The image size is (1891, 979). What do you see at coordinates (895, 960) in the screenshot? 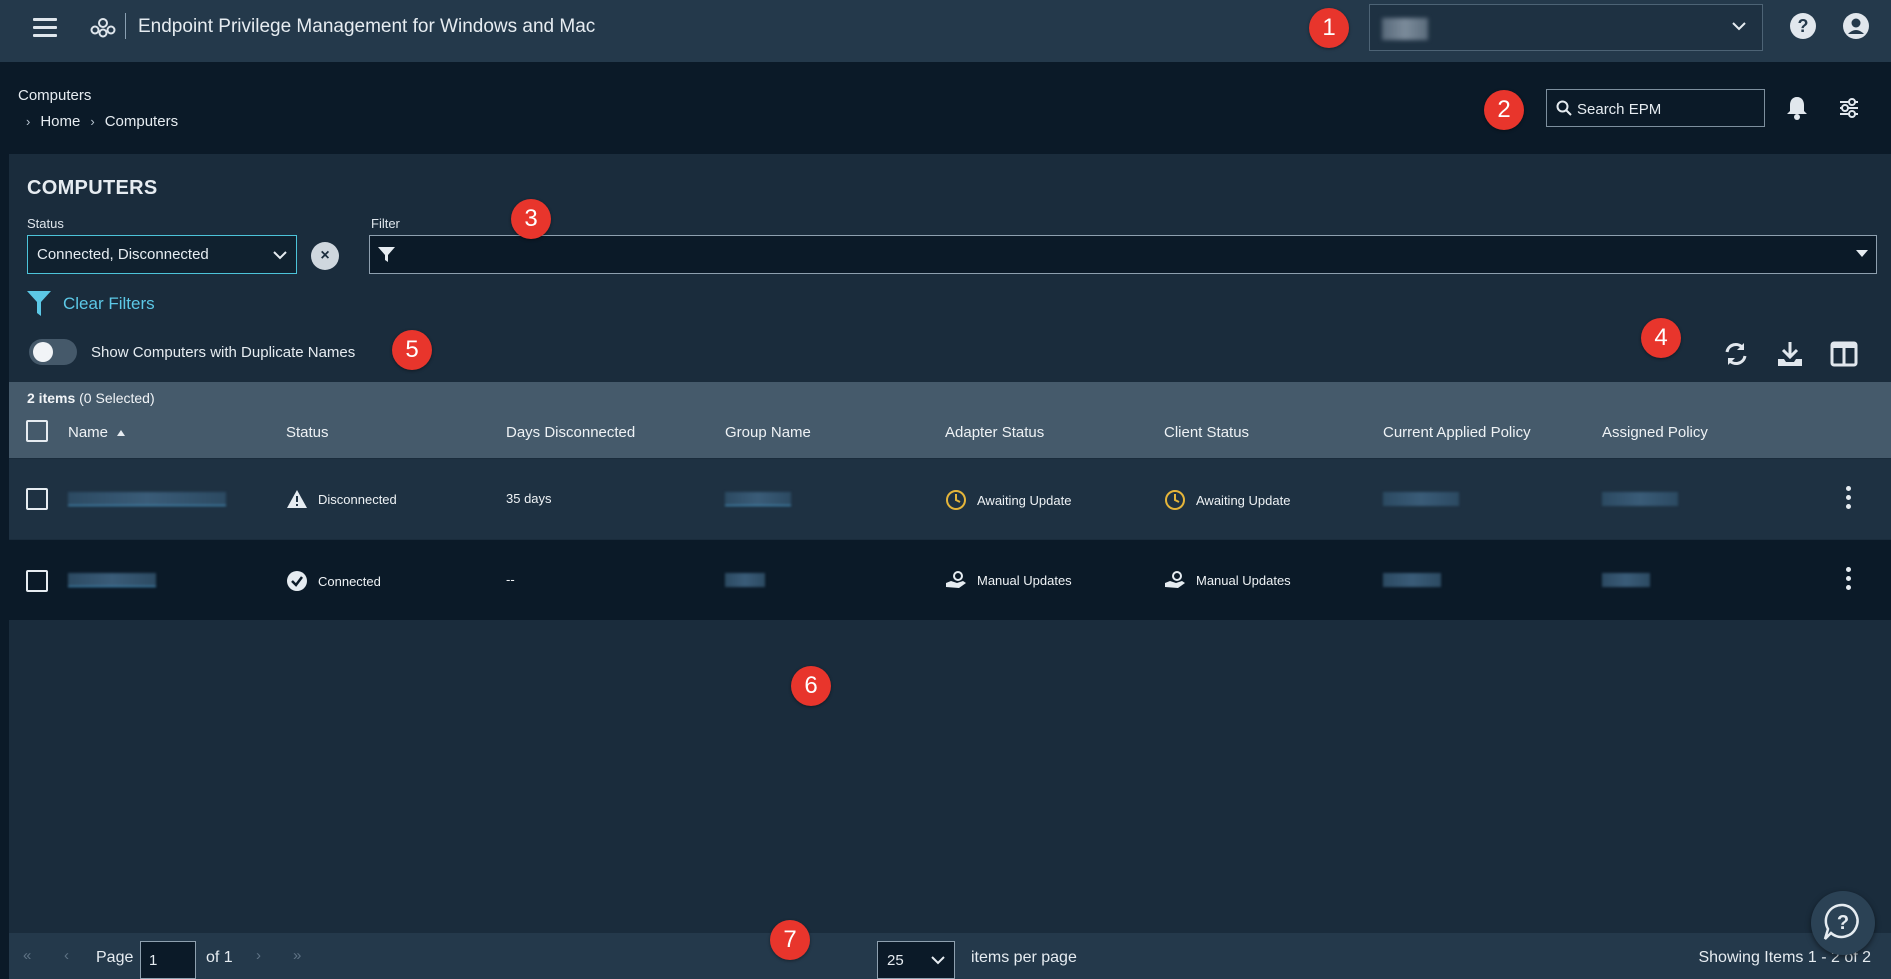
I see `items-per-page-value: 25` at bounding box center [895, 960].